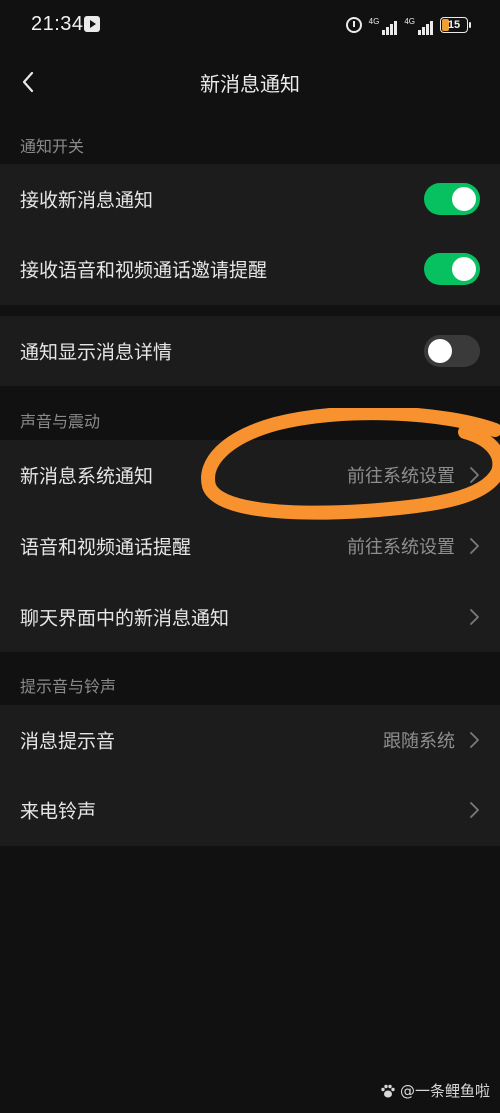 The width and height of the screenshot is (500, 1113). What do you see at coordinates (419, 741) in the screenshot?
I see `row-value: 跟随系统` at bounding box center [419, 741].